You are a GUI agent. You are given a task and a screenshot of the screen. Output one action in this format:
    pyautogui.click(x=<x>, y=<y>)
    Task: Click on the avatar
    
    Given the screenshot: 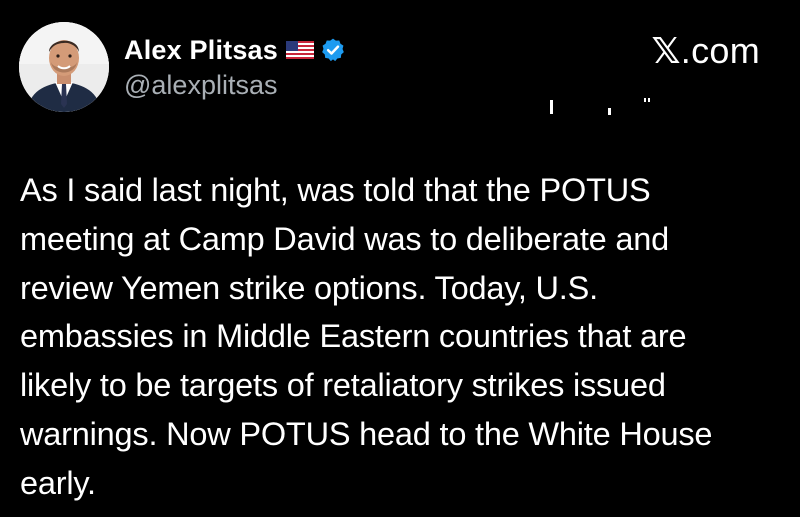 What is the action you would take?
    pyautogui.click(x=64, y=67)
    